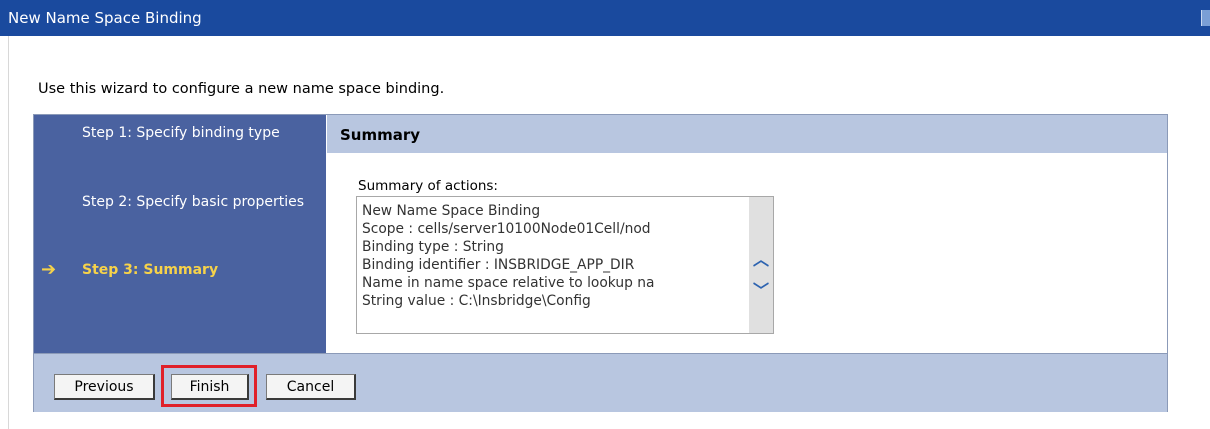 The image size is (1210, 429). I want to click on title-bar: New Name Space Binding, so click(605, 18).